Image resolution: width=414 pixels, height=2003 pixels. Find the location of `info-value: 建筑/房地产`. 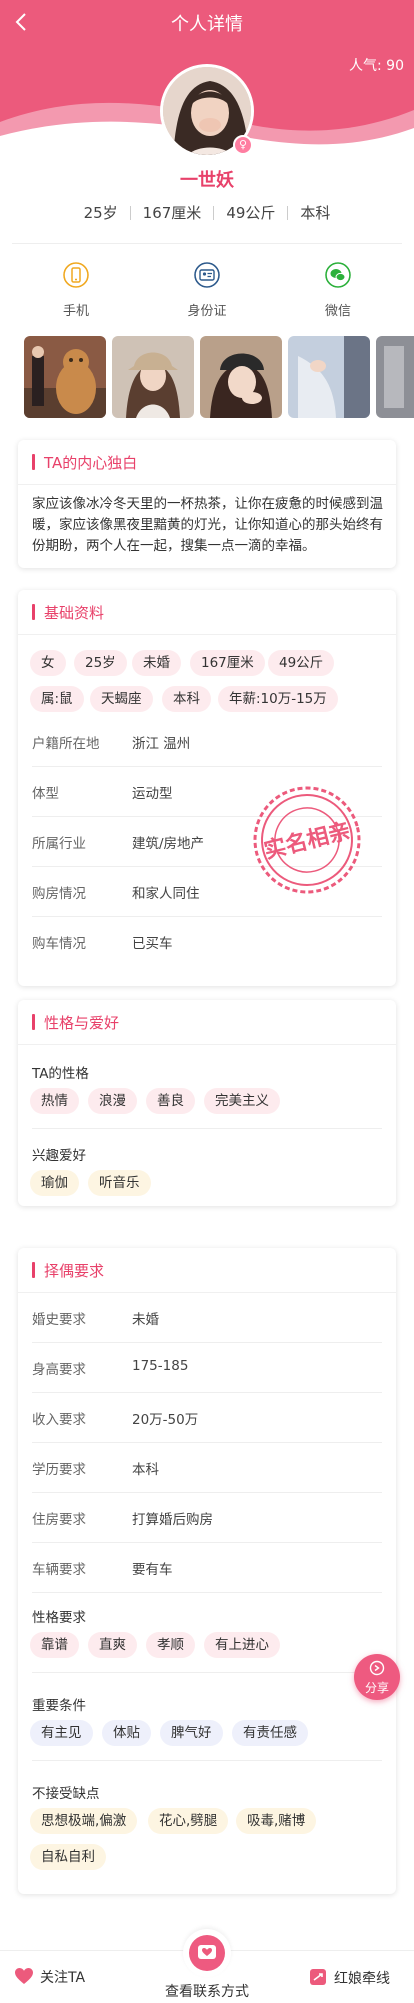

info-value: 建筑/房地产 is located at coordinates (168, 844).